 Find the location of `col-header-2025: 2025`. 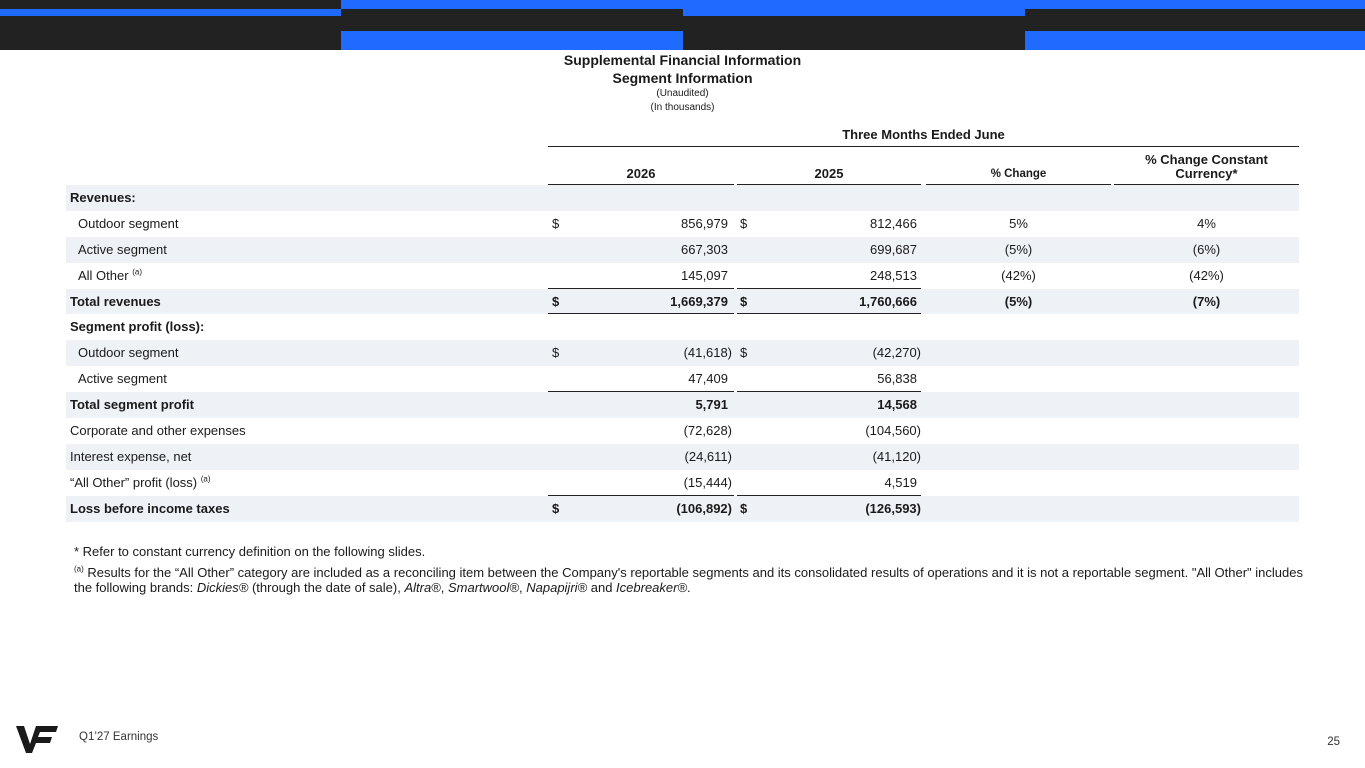

col-header-2025: 2025 is located at coordinates (829, 166).